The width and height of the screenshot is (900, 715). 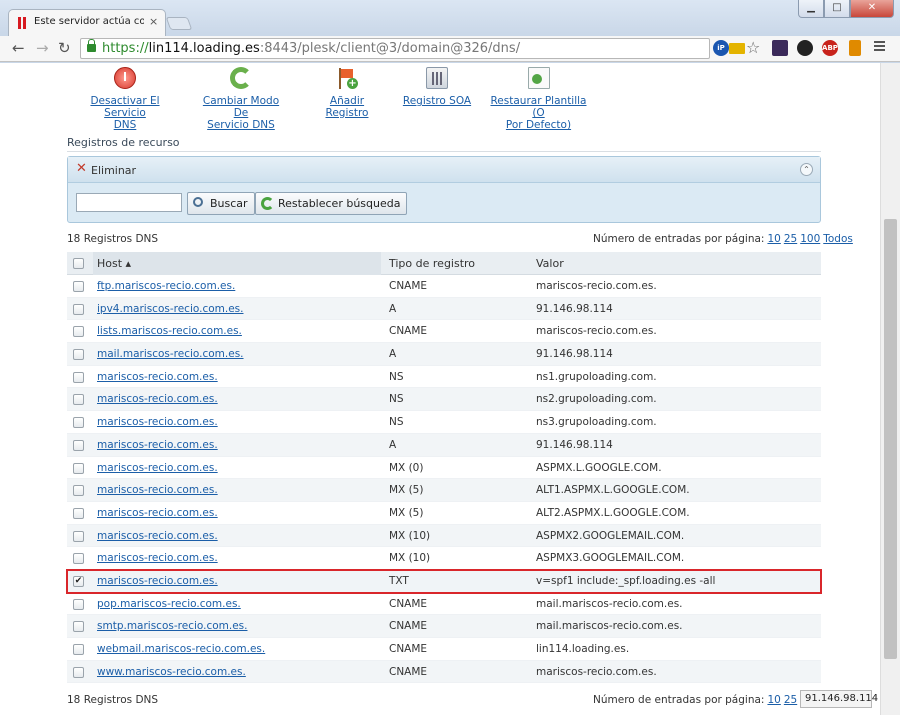 I want to click on column-value: Valor, so click(x=550, y=263).